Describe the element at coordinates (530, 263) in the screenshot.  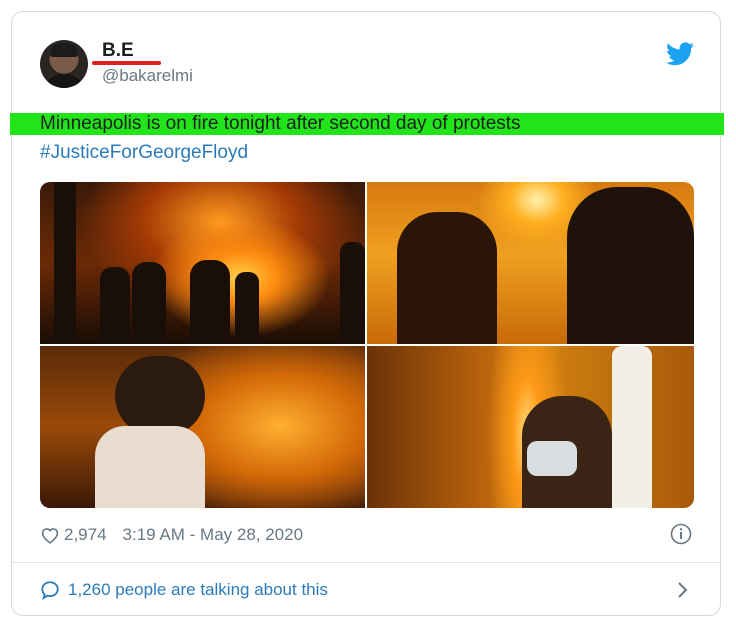
I see `photo-protesters-glow` at that location.